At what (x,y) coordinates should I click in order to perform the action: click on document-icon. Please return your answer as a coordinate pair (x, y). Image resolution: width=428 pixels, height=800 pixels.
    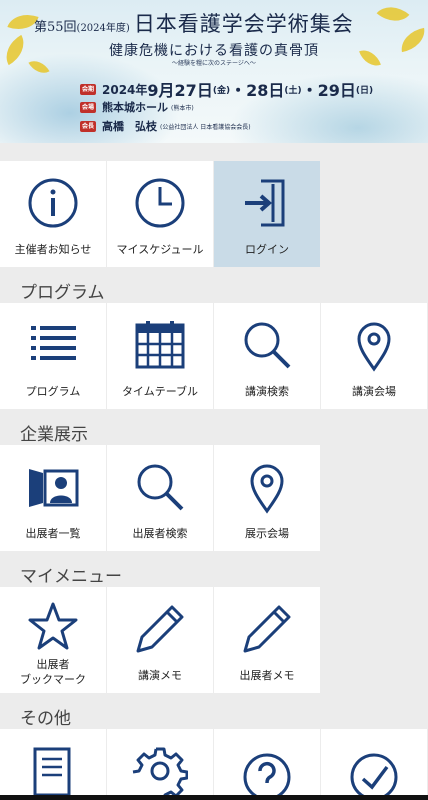
    Looking at the image, I should click on (53, 771).